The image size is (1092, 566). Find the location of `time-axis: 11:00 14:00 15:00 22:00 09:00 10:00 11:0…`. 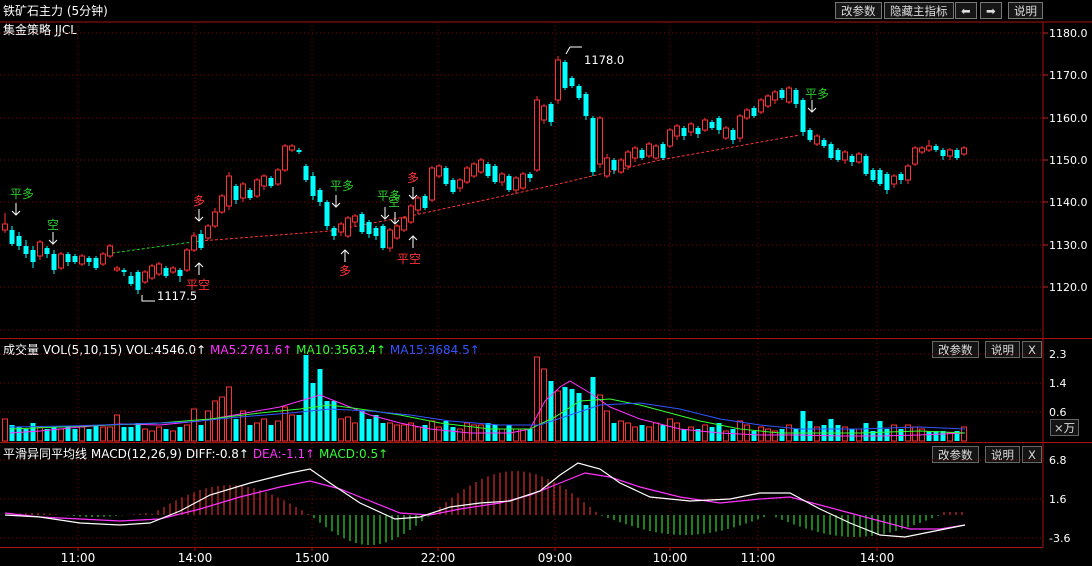

time-axis: 11:00 14:00 15:00 22:00 09:00 10:00 11:0… is located at coordinates (546, 556).